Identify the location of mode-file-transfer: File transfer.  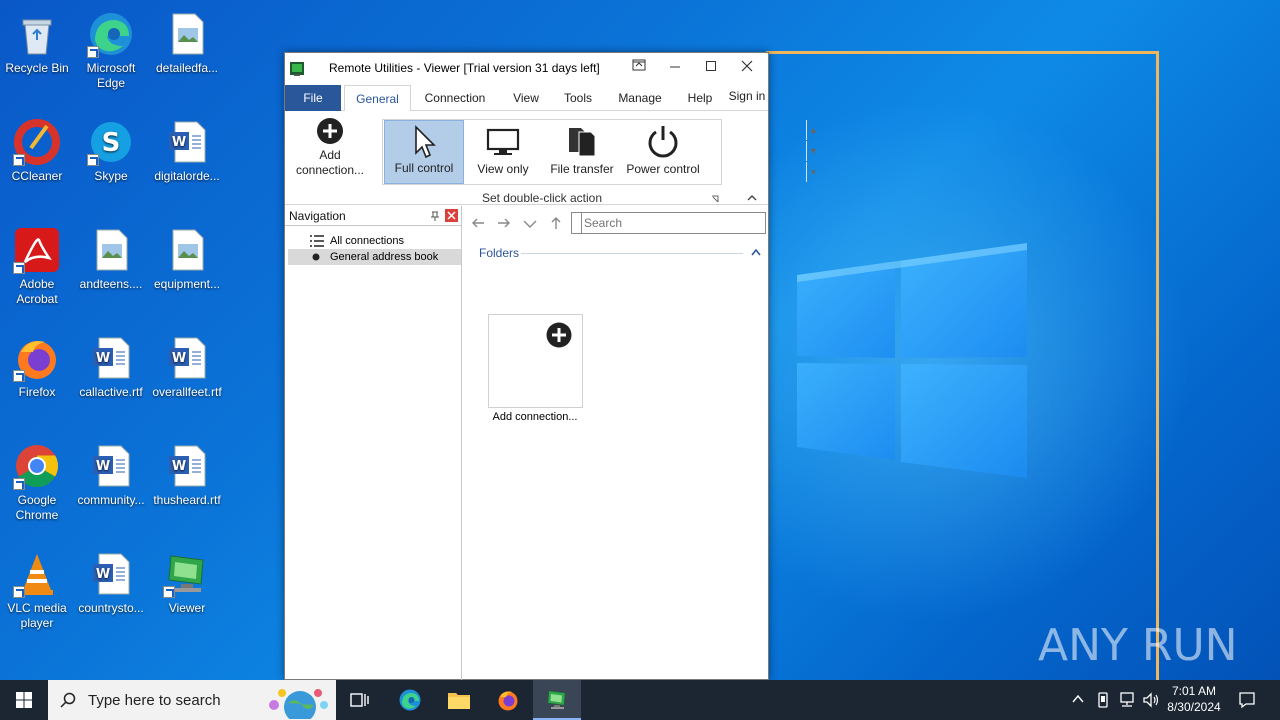
(582, 152).